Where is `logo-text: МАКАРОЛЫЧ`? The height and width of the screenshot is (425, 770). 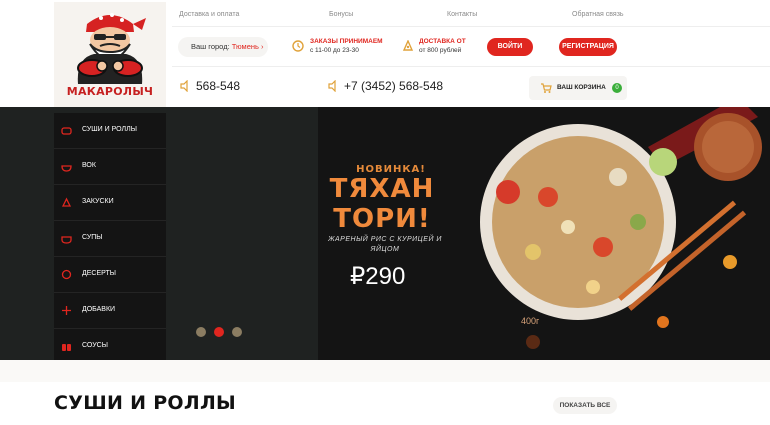
logo-text: МАКАРОЛЫЧ is located at coordinates (110, 91).